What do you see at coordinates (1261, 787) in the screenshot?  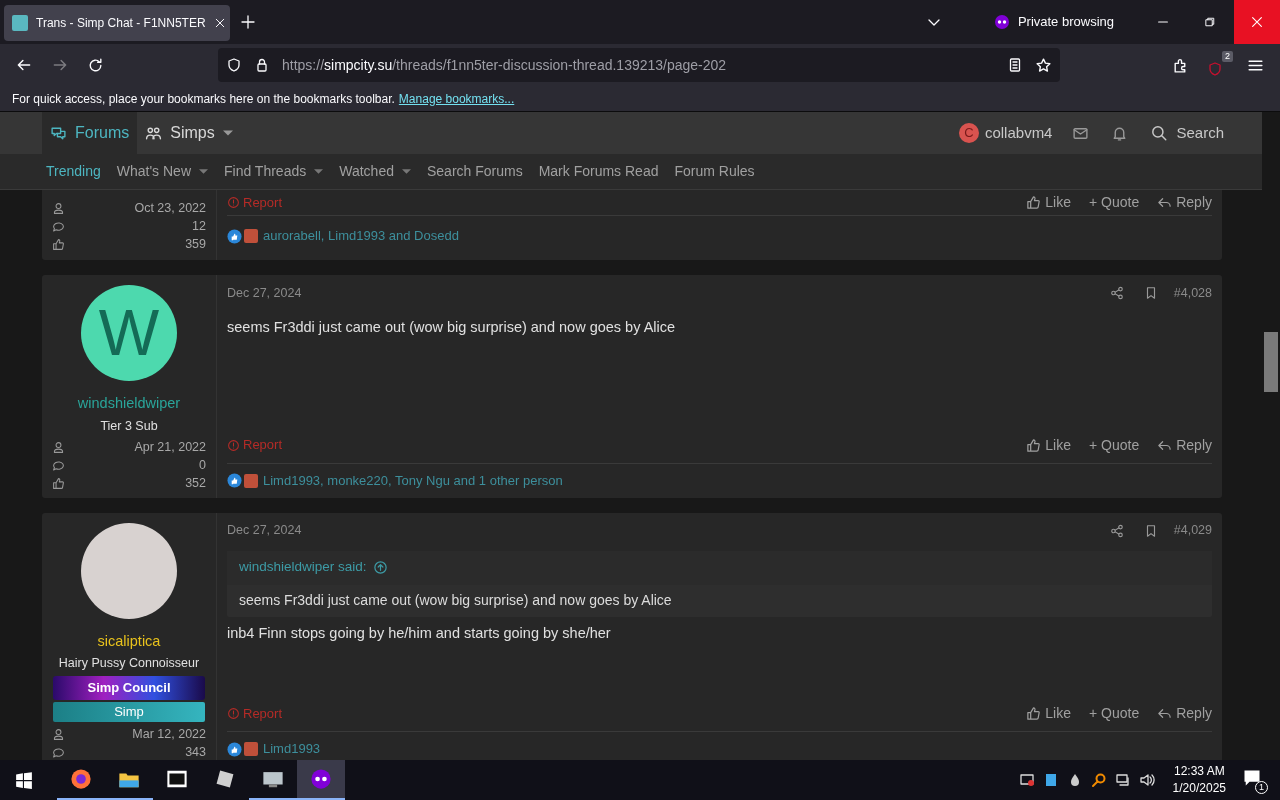 I see `badge-count: 1` at bounding box center [1261, 787].